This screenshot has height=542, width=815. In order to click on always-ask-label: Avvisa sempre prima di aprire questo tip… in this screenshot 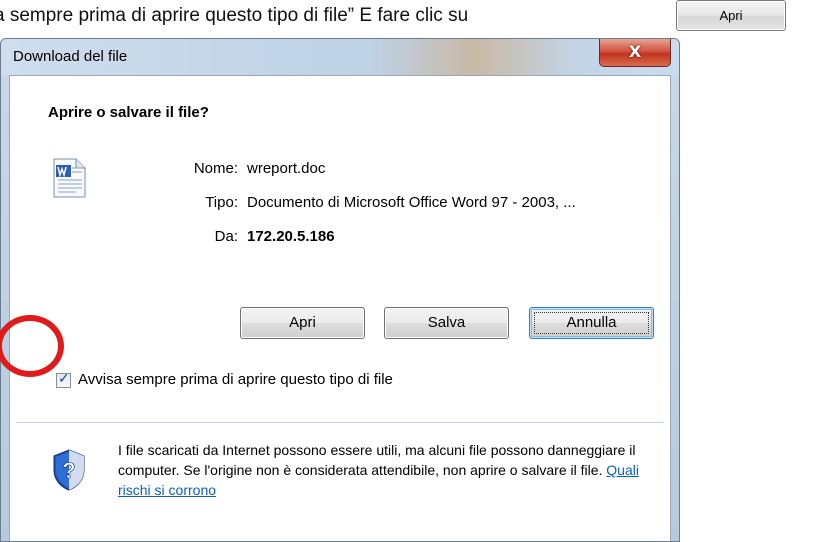, I will do `click(235, 379)`.